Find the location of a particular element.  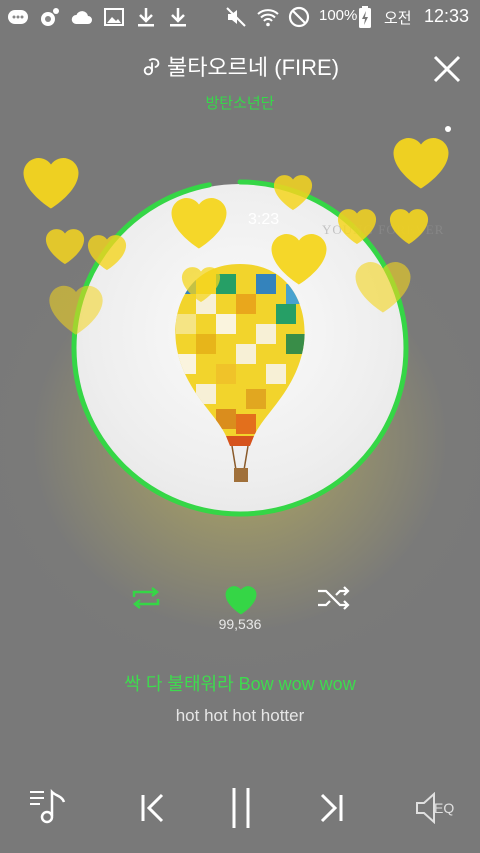

like-count: 99,536 is located at coordinates (240, 624).